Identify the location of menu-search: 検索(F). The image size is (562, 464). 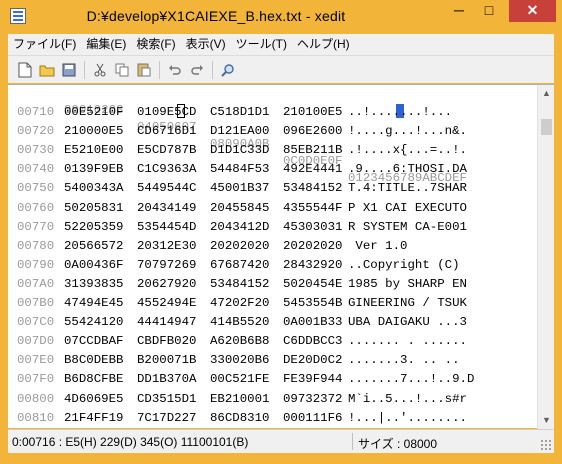
(155, 44).